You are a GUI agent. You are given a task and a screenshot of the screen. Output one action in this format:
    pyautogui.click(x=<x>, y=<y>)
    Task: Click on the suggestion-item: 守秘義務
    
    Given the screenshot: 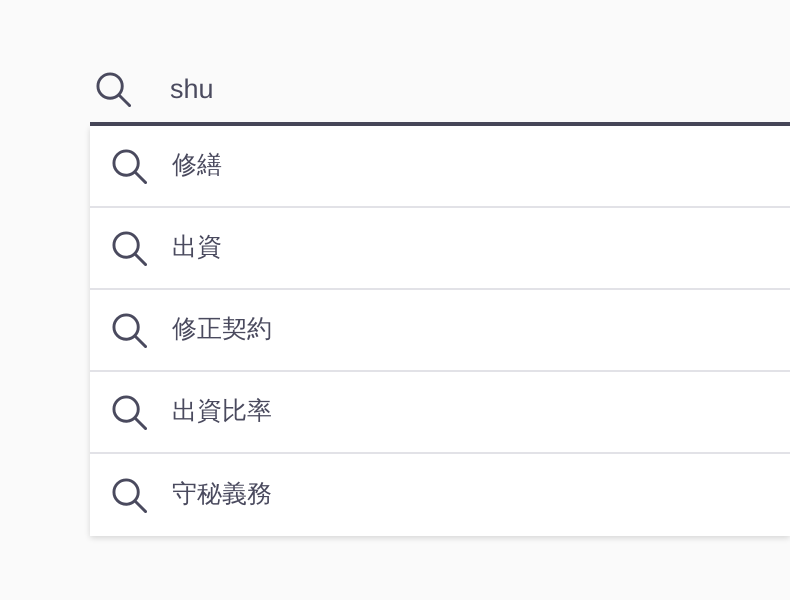 What is the action you would take?
    pyautogui.click(x=440, y=495)
    